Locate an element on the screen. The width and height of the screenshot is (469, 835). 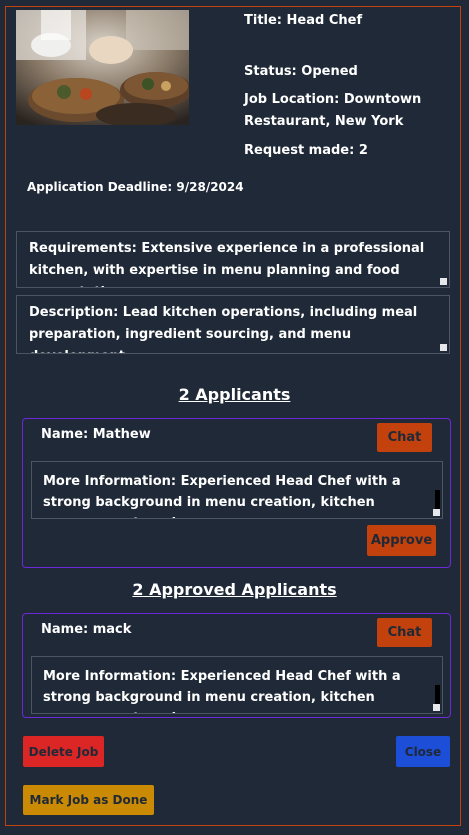
job-status: Status: Opened is located at coordinates (301, 71).